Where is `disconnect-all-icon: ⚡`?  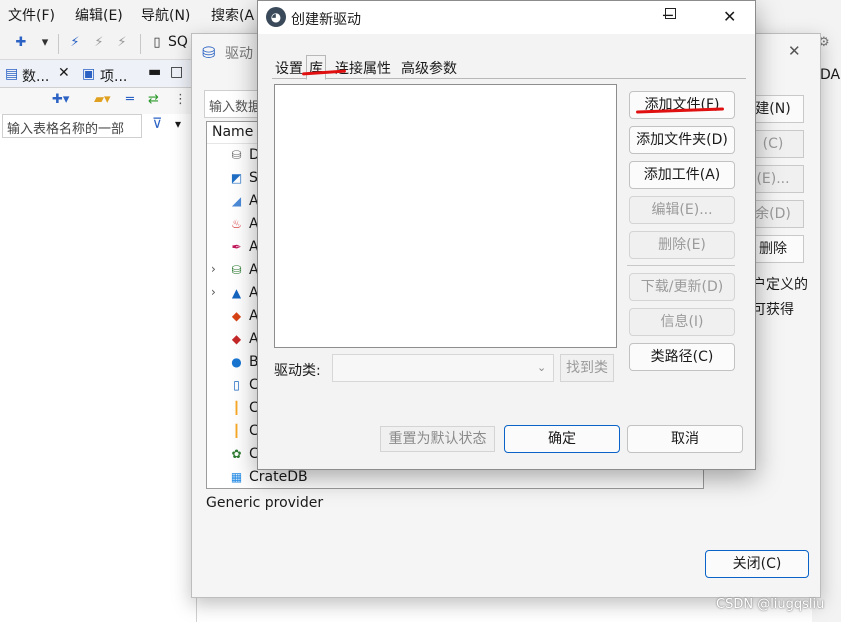
disconnect-all-icon: ⚡ is located at coordinates (122, 43).